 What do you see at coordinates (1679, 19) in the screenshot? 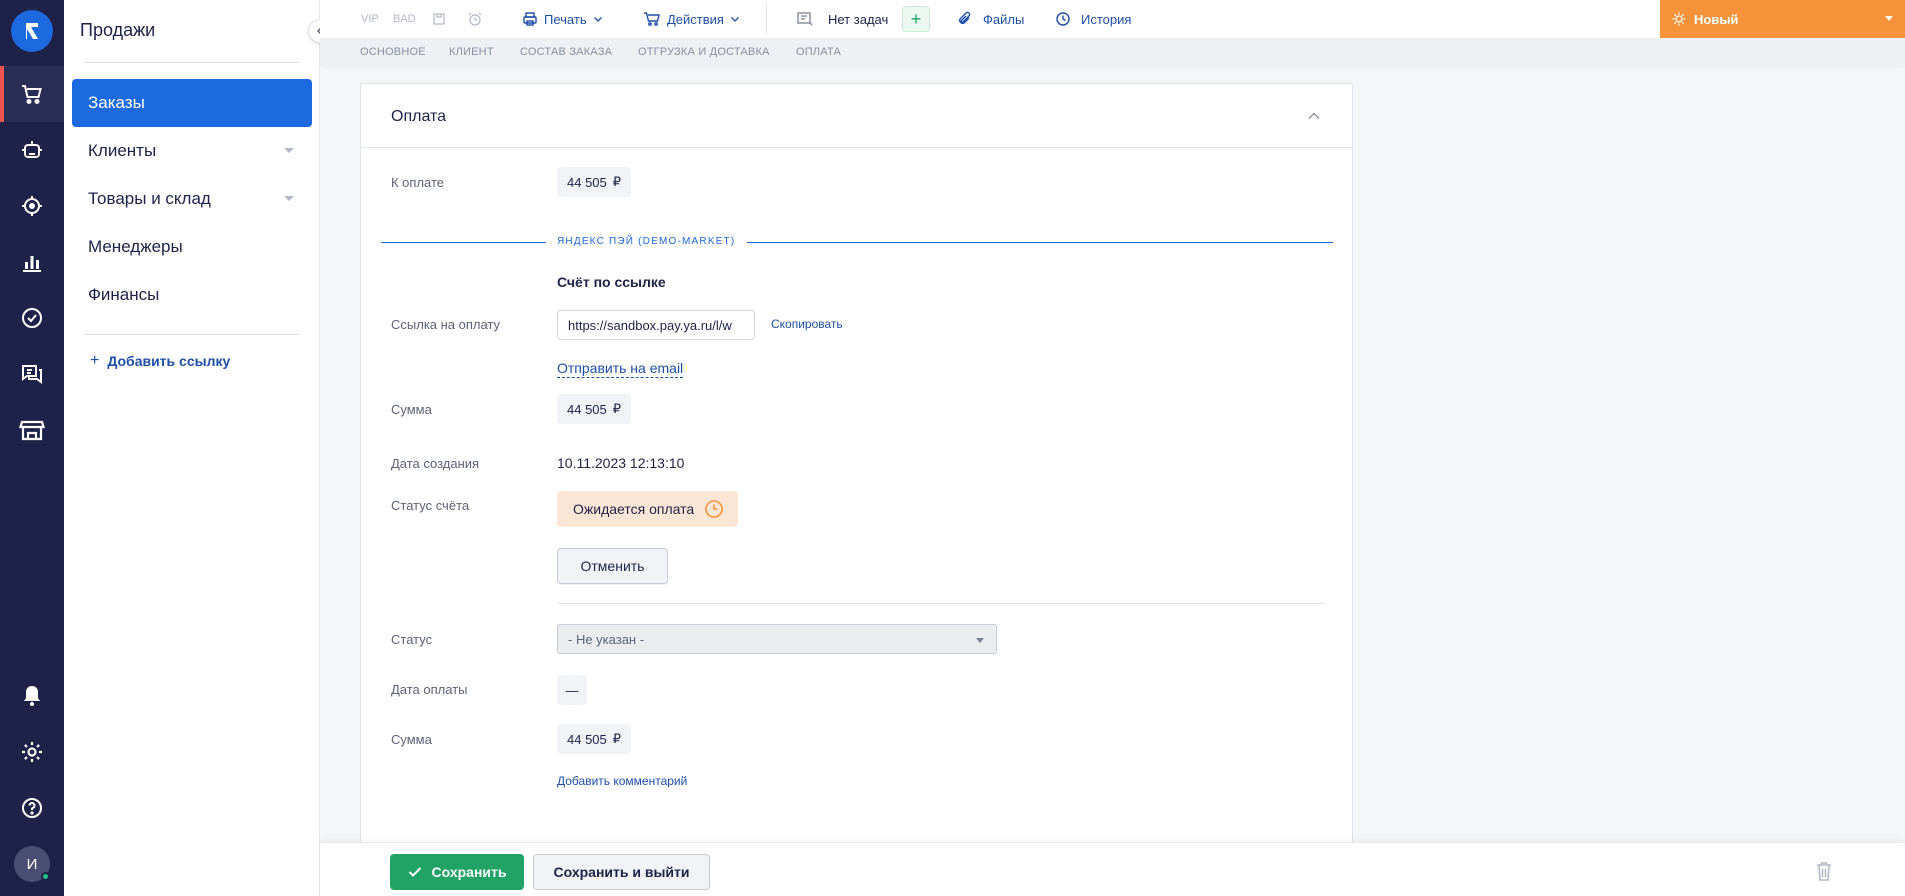
I see `sun-icon` at bounding box center [1679, 19].